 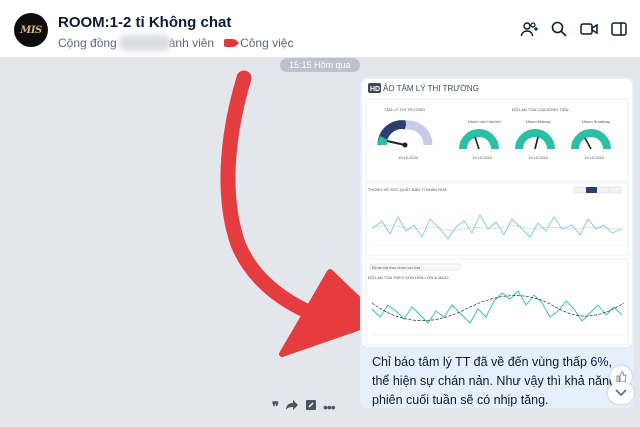 I want to click on svg-text: Nhóm Smallcap, so click(x=596, y=121).